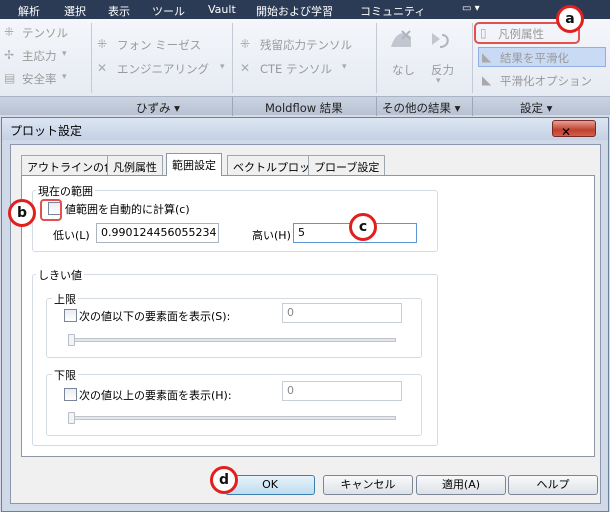 The width and height of the screenshot is (610, 512). Describe the element at coordinates (71, 235) in the screenshot. I see `low-value-label: 低い(L)` at that location.